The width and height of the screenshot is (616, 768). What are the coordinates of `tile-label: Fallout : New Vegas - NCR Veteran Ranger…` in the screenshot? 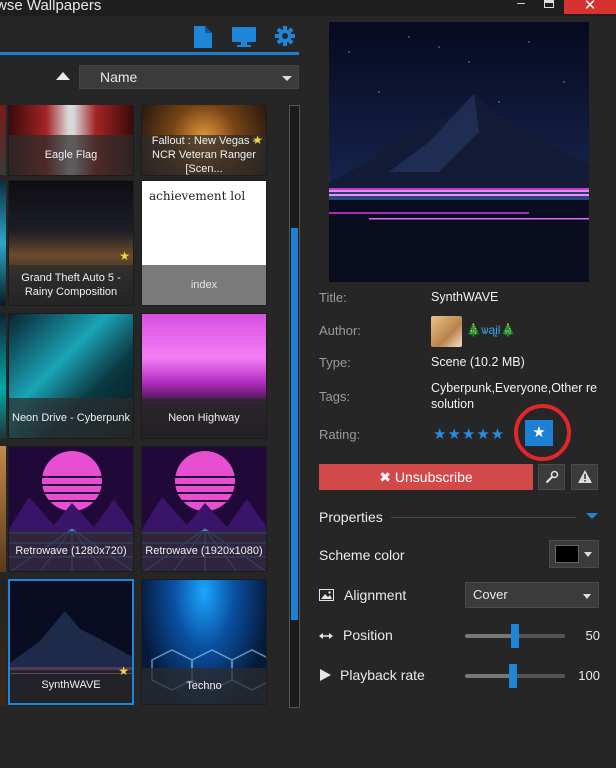 It's located at (204, 155).